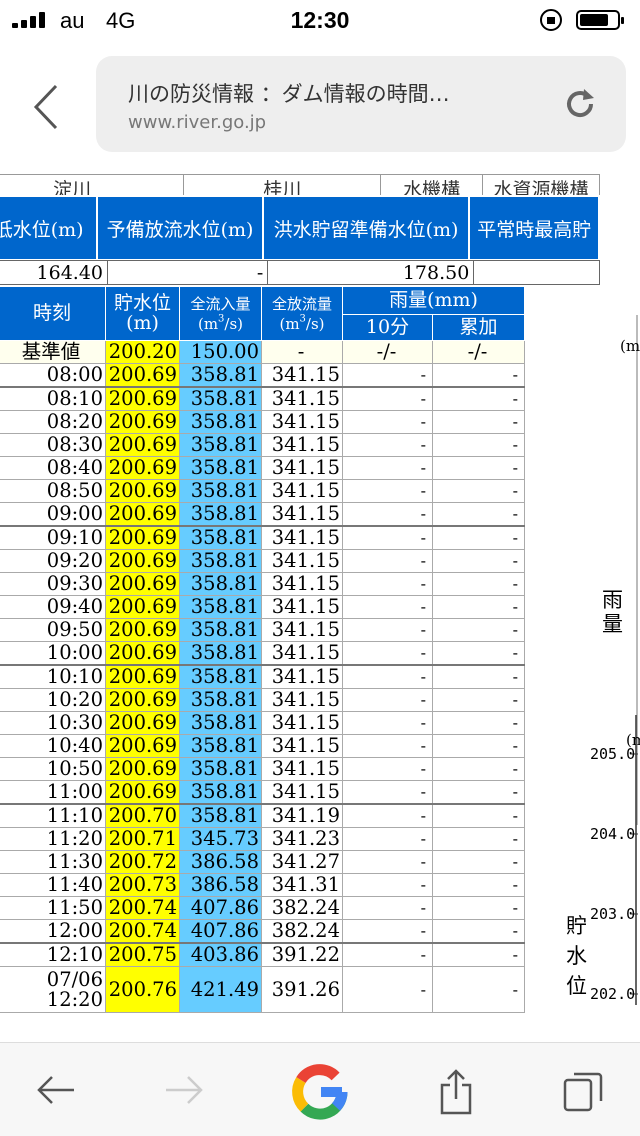 This screenshot has width=640, height=1136. What do you see at coordinates (49, 228) in the screenshot?
I see `info-header: 最低水位(m)` at bounding box center [49, 228].